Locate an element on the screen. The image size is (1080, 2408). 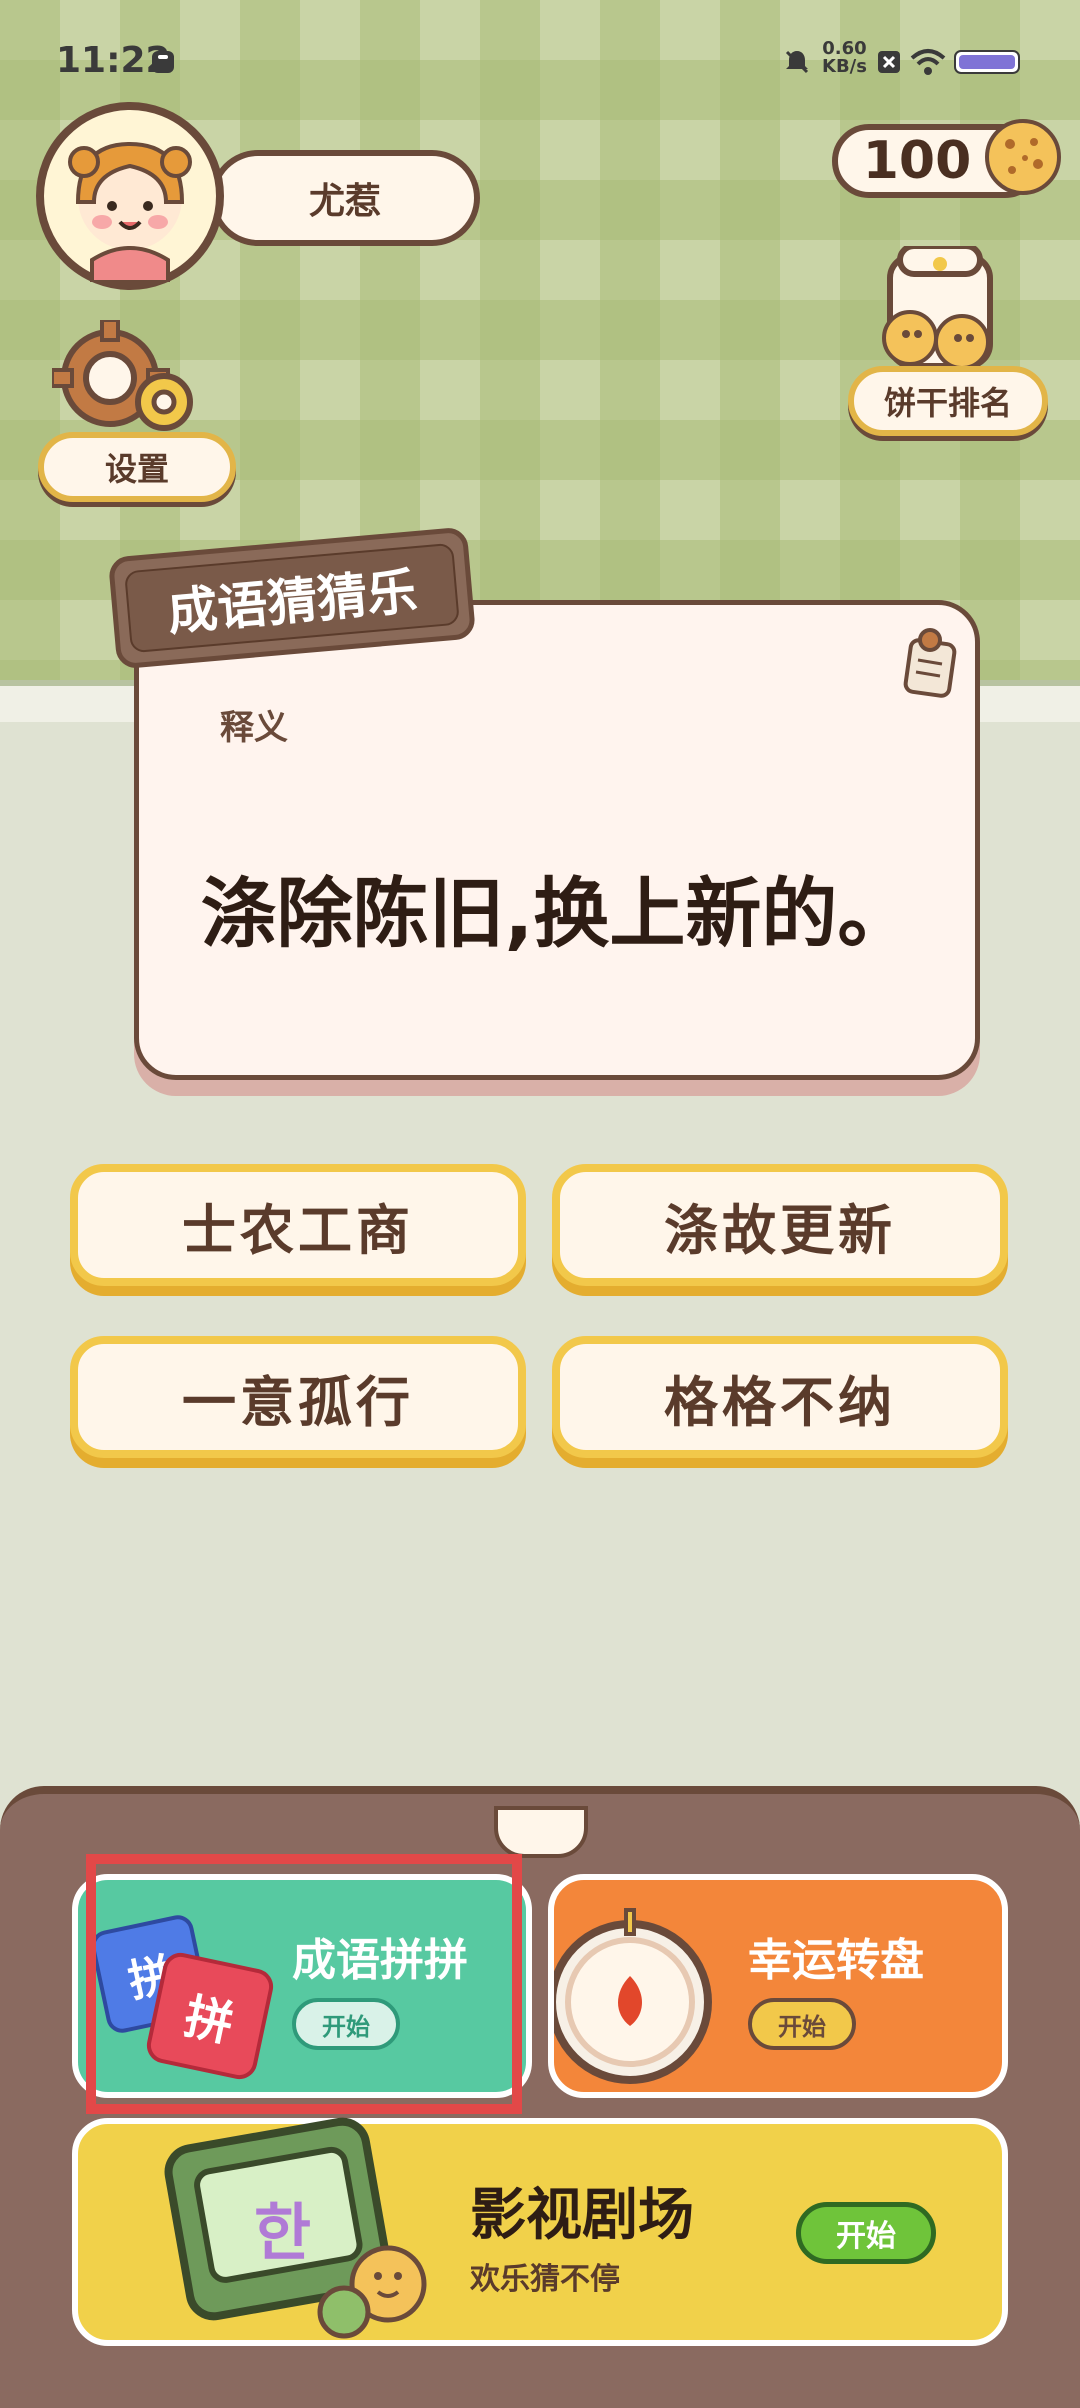
wheel-start-label: 开始 is located at coordinates (802, 2026).